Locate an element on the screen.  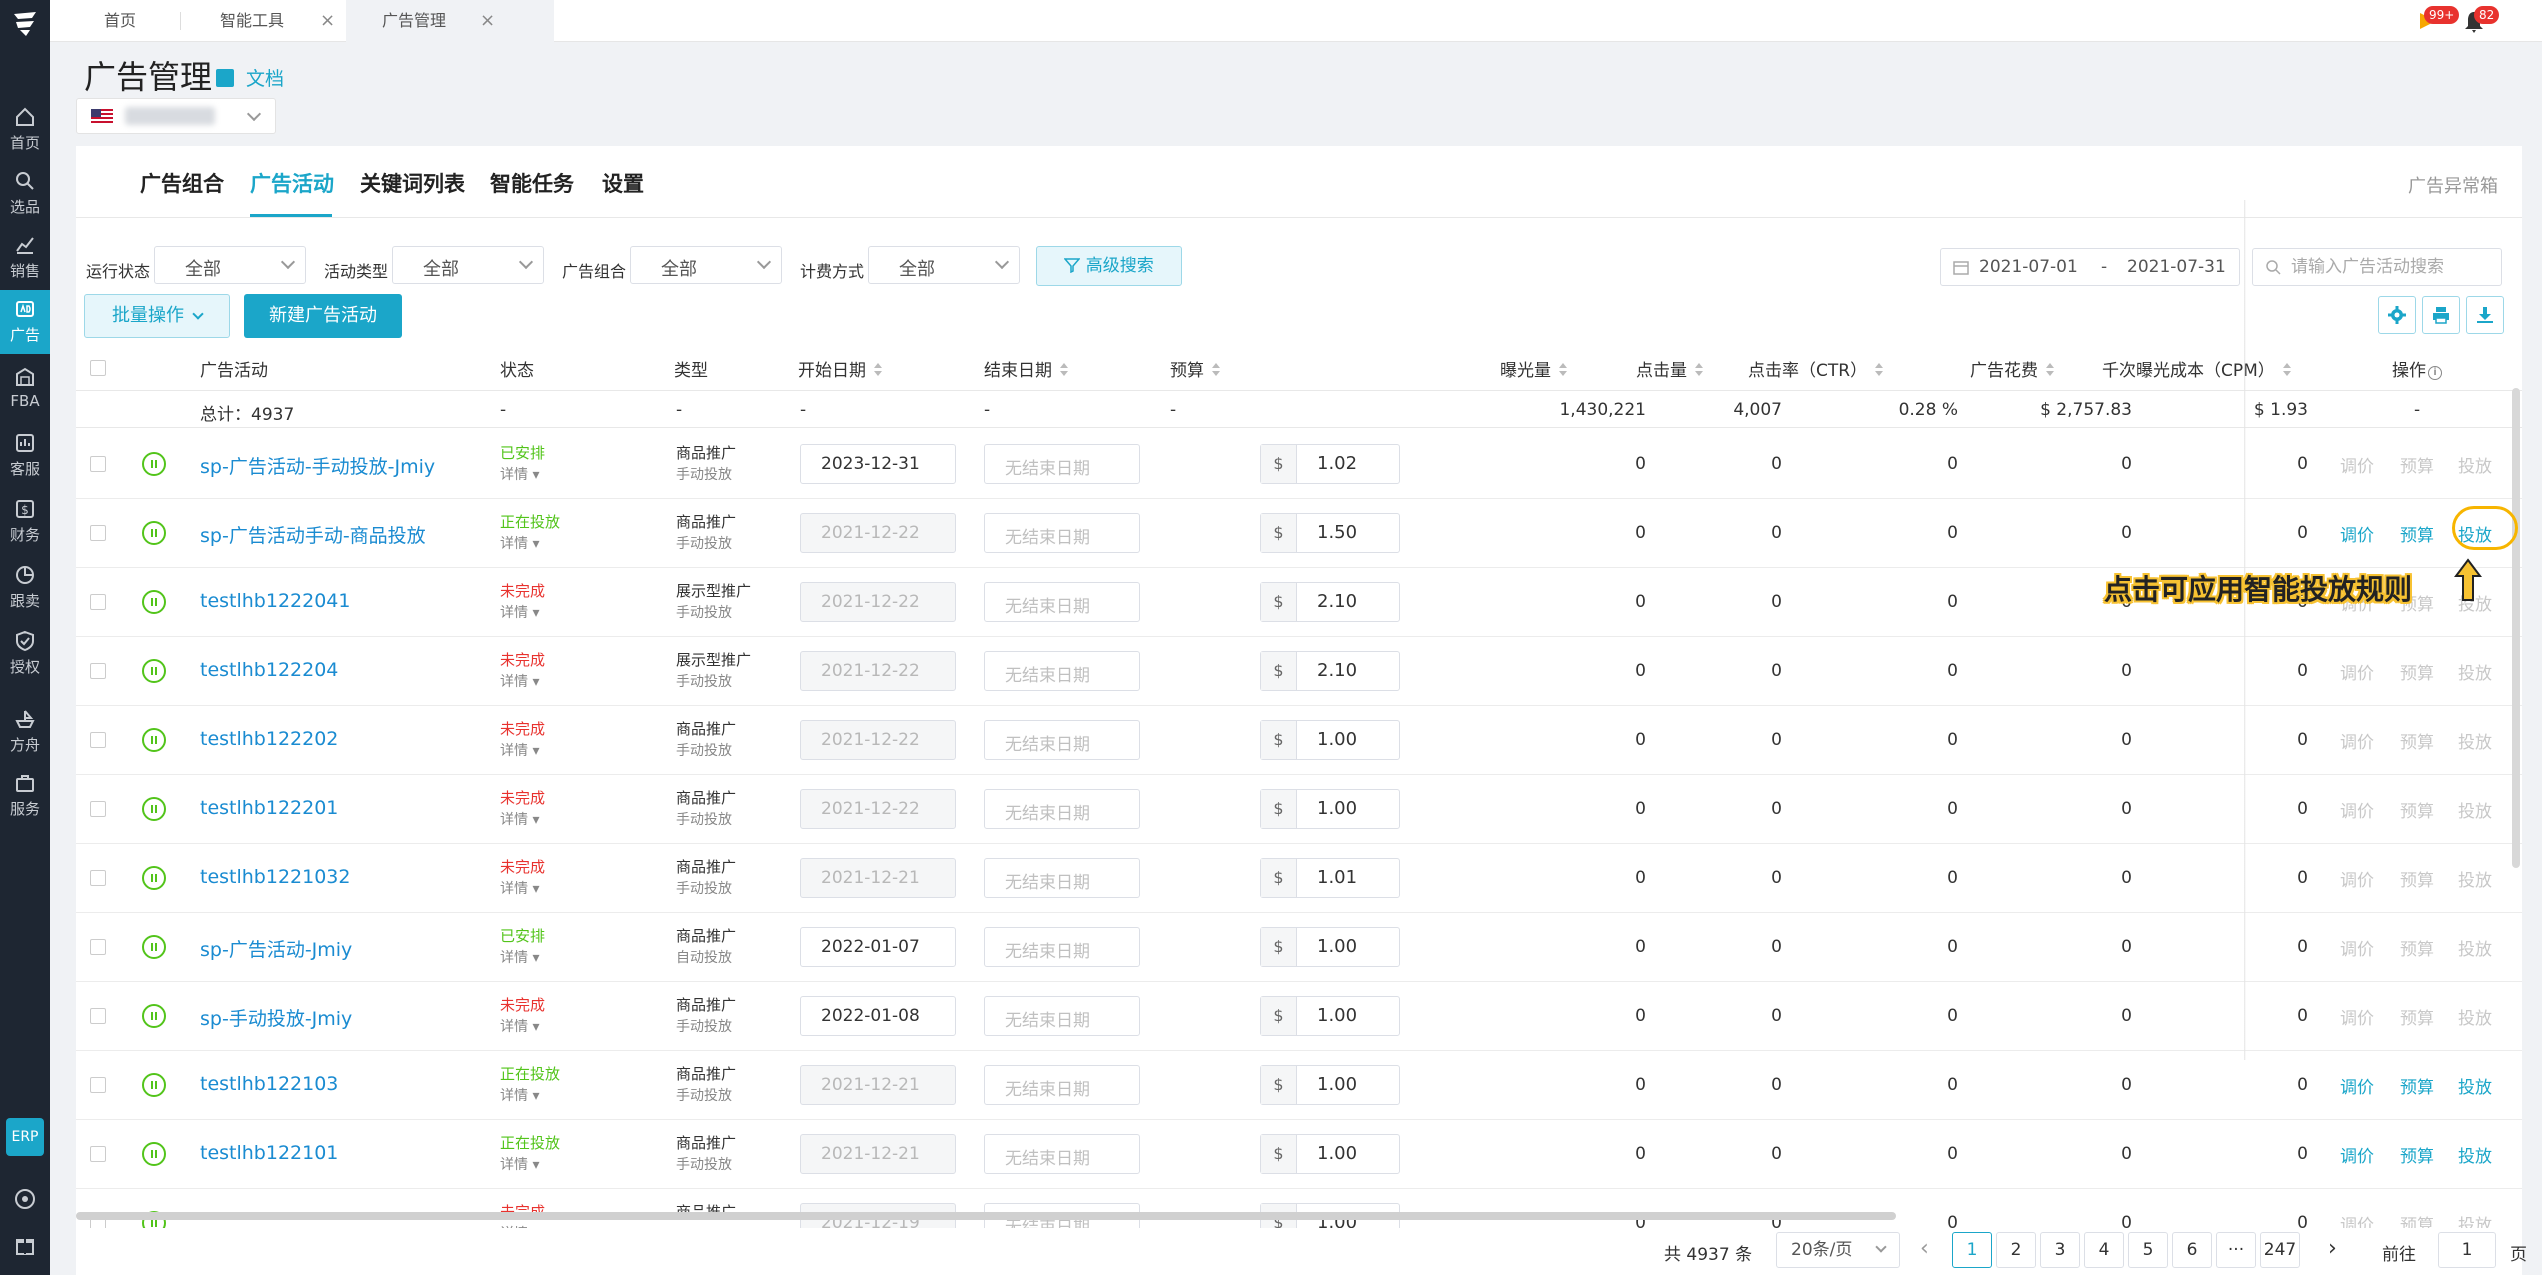
bell-icon: 82 is located at coordinates (2481, 20).